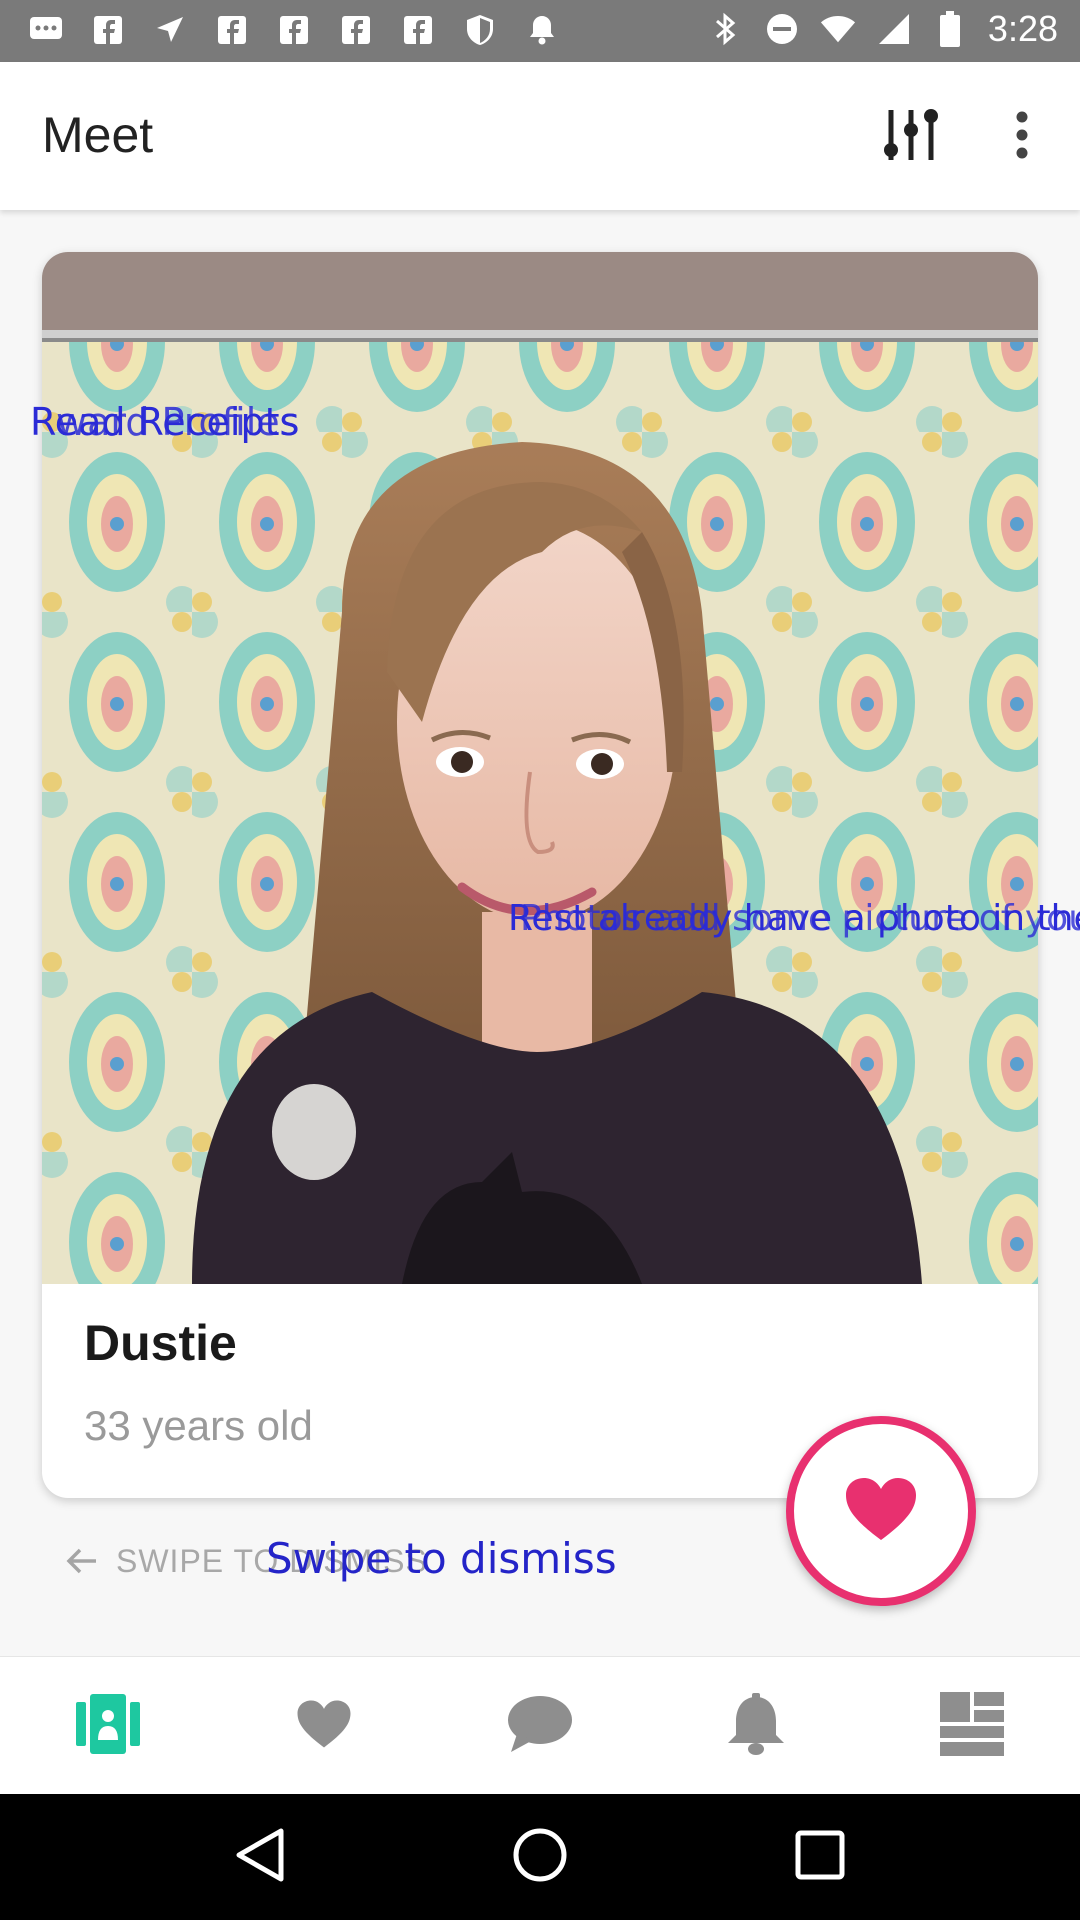 This screenshot has height=1920, width=1080. I want to click on nav-tab-messages, so click(540, 1726).